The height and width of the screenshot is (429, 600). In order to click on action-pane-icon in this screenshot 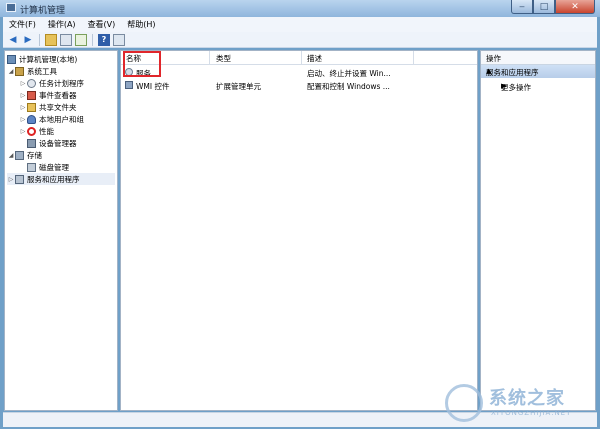, I will do `click(119, 39)`.